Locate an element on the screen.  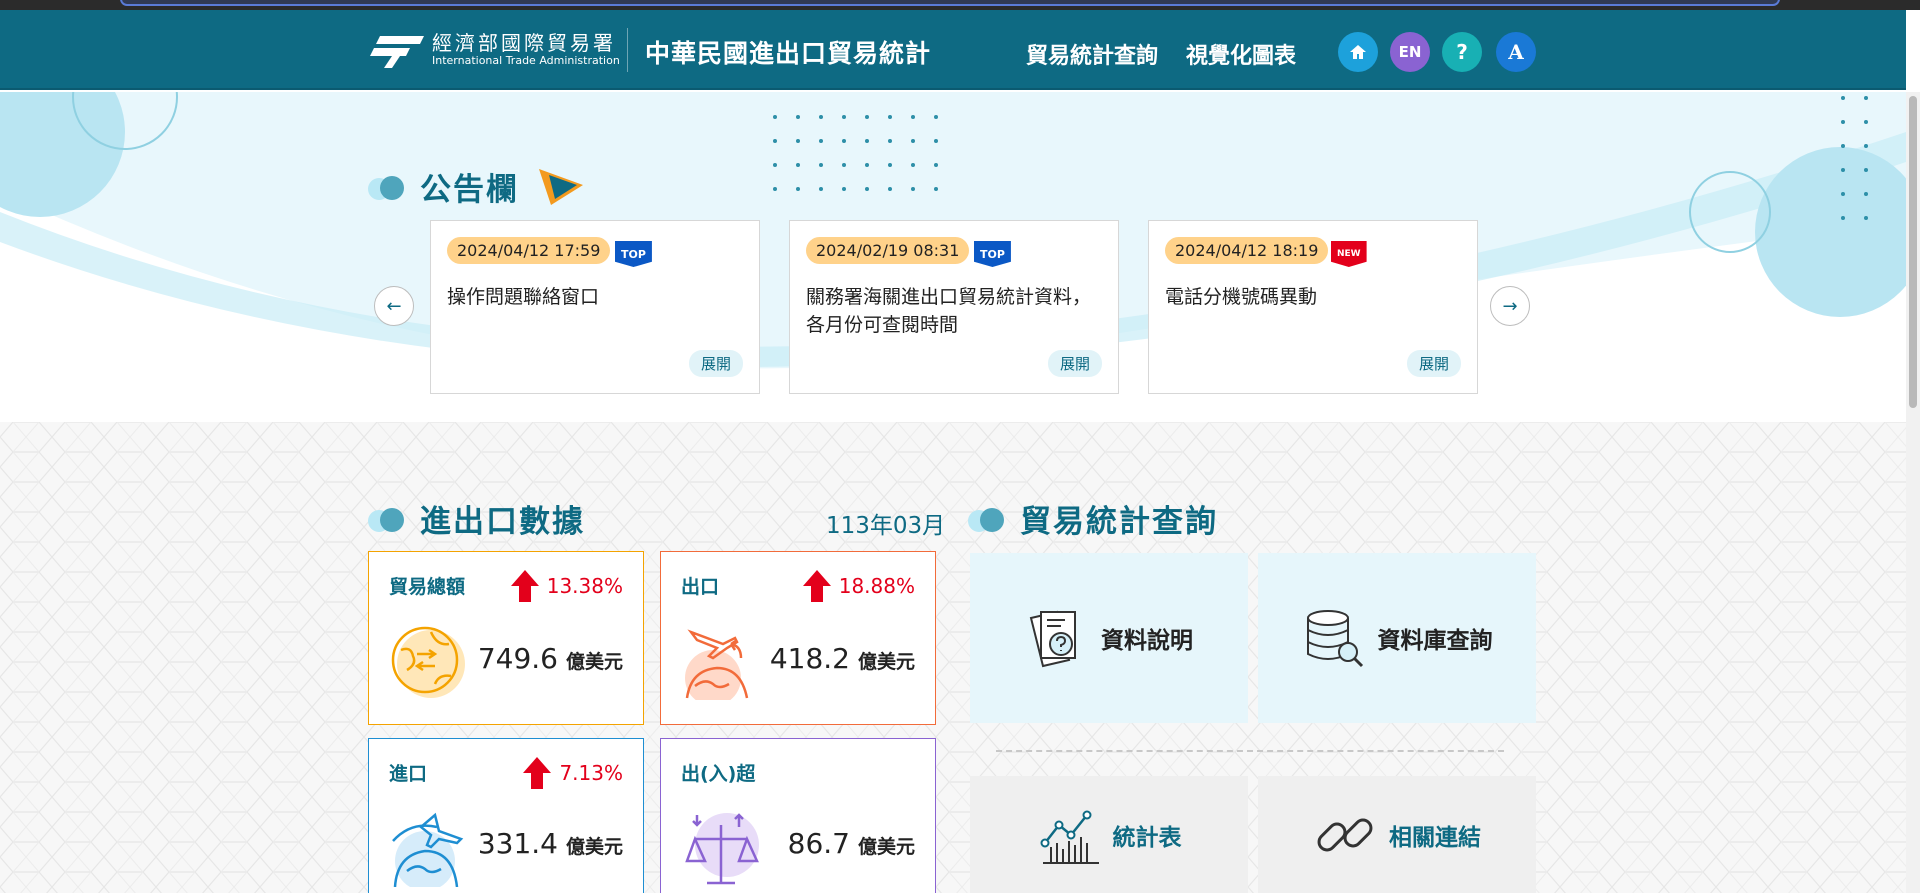
data-description-button: 資料說明 is located at coordinates (1109, 638).